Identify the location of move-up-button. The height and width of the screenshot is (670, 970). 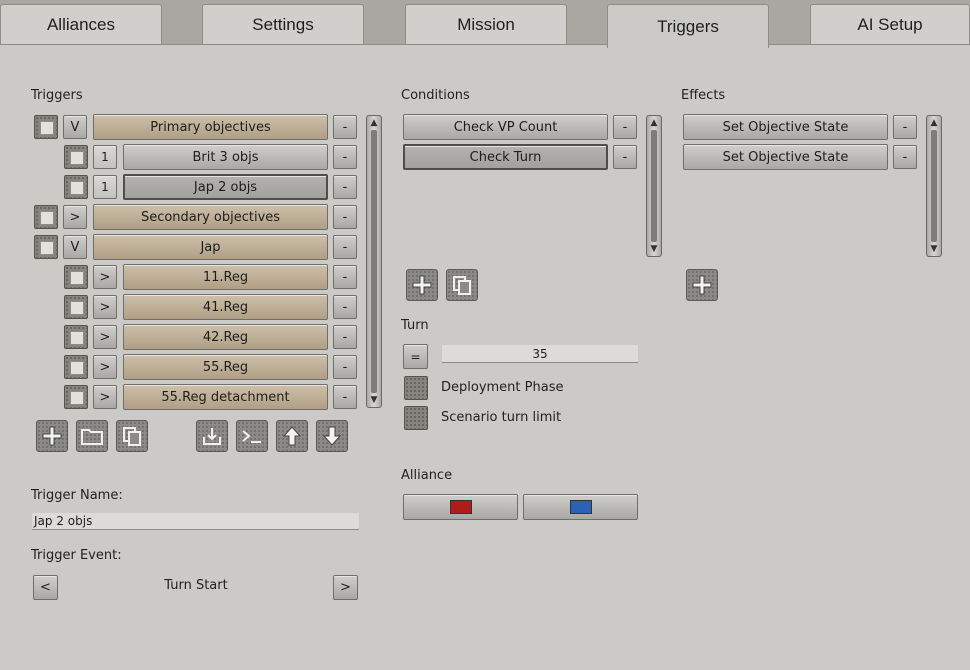
(292, 436).